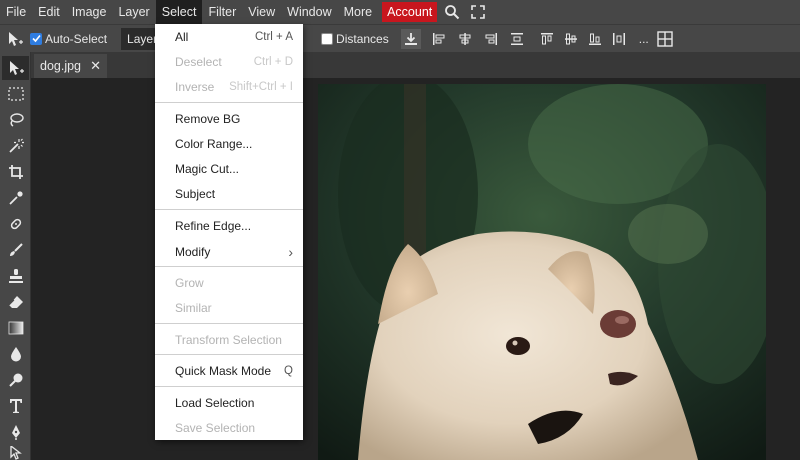 The image size is (800, 460). Describe the element at coordinates (517, 39) in the screenshot. I see `distribute-vertical-icon` at that location.